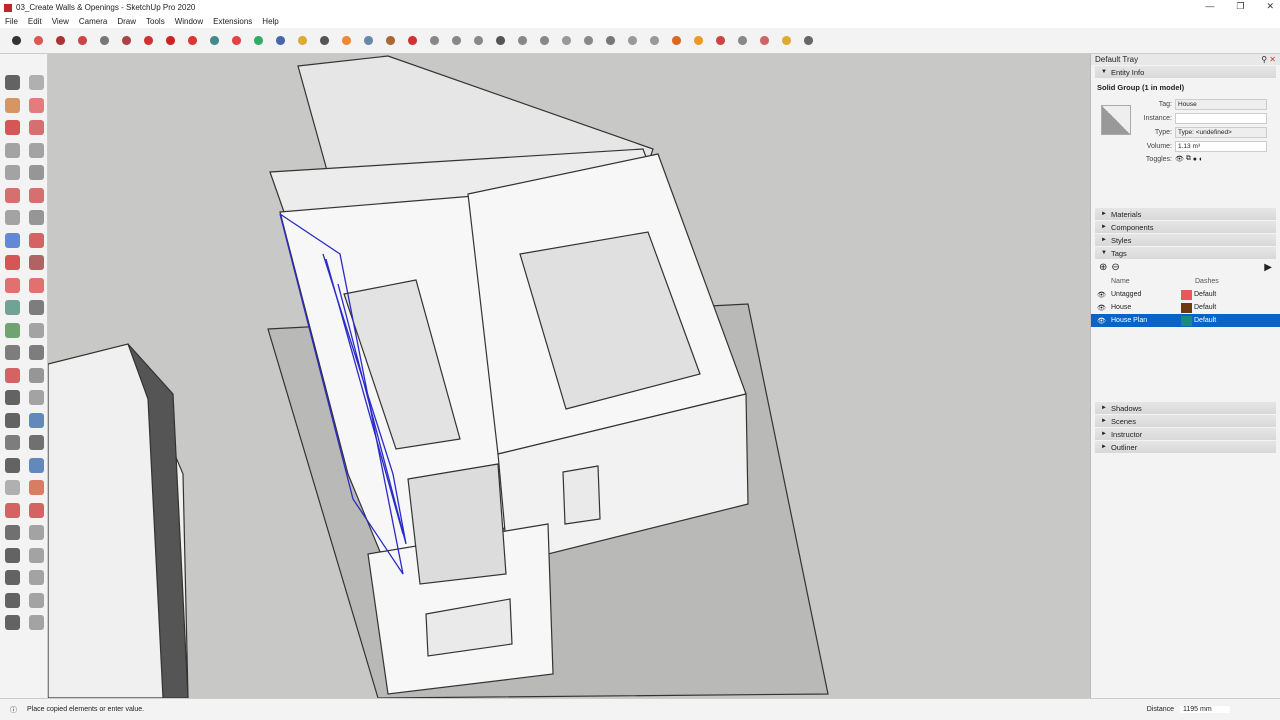 The height and width of the screenshot is (720, 1280). Describe the element at coordinates (1268, 267) in the screenshot. I see `tag-details-icon: ▶` at that location.